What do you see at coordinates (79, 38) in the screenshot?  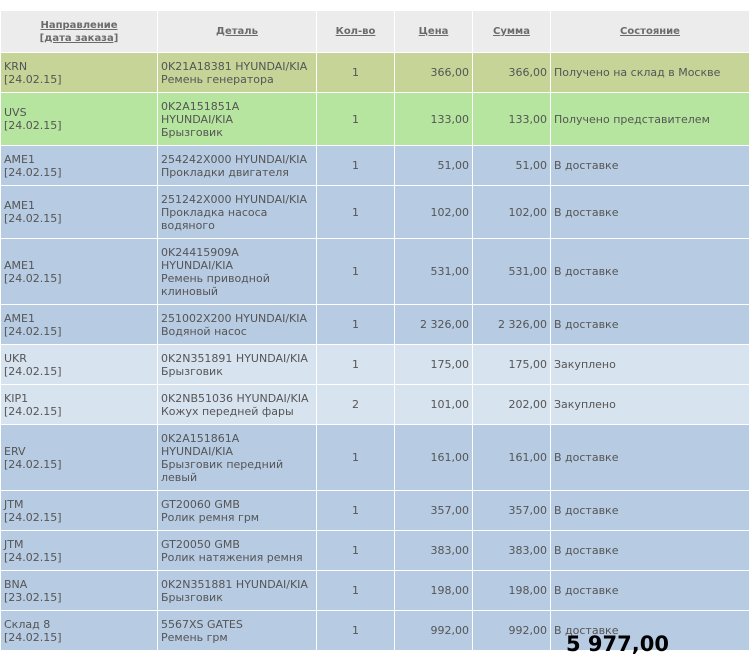 I see `order-date-header-label: [дата заказа]` at bounding box center [79, 38].